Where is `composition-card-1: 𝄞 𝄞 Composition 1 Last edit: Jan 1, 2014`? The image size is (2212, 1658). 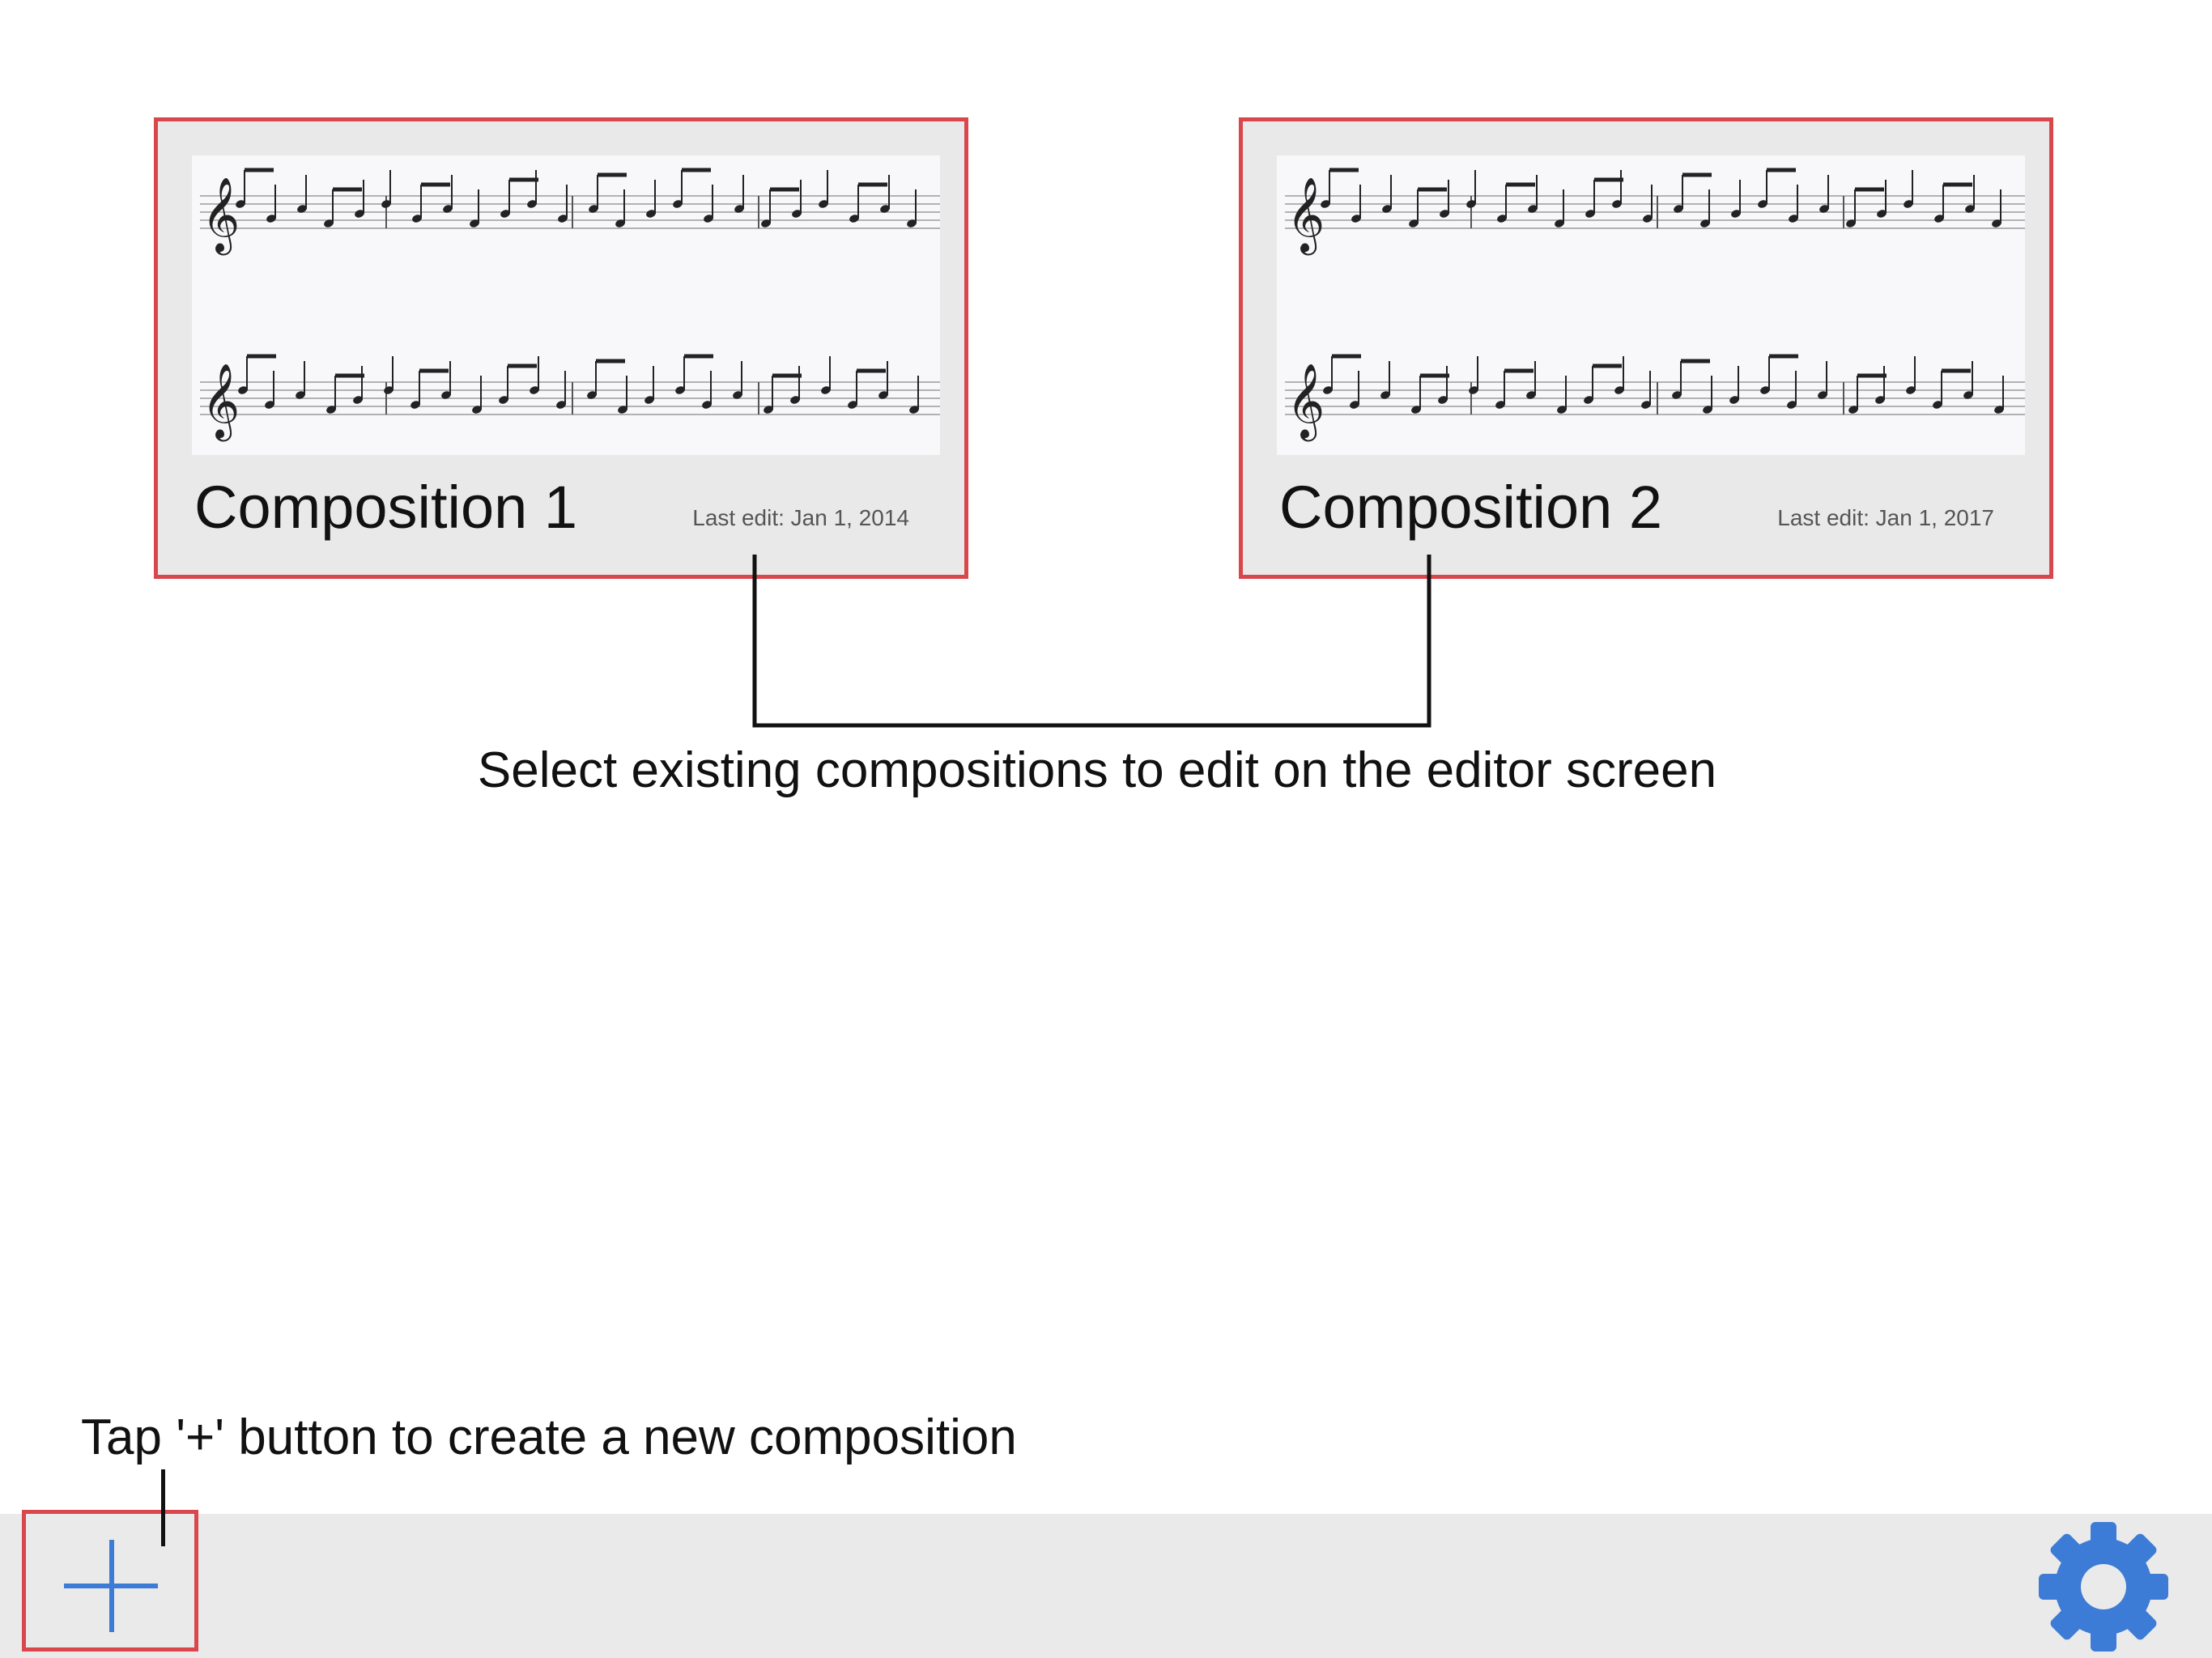
composition-card-1: 𝄞 𝄞 Composition 1 Last edit: Jan 1, 2014 is located at coordinates (561, 348).